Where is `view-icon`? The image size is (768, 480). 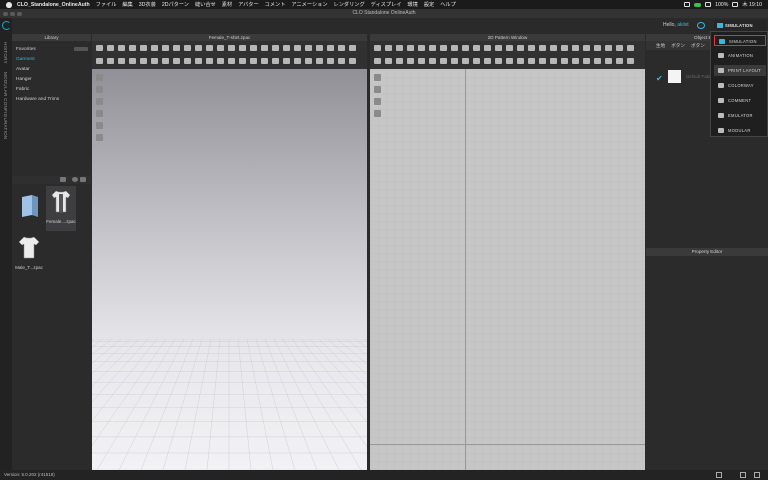 view-icon is located at coordinates (83, 179).